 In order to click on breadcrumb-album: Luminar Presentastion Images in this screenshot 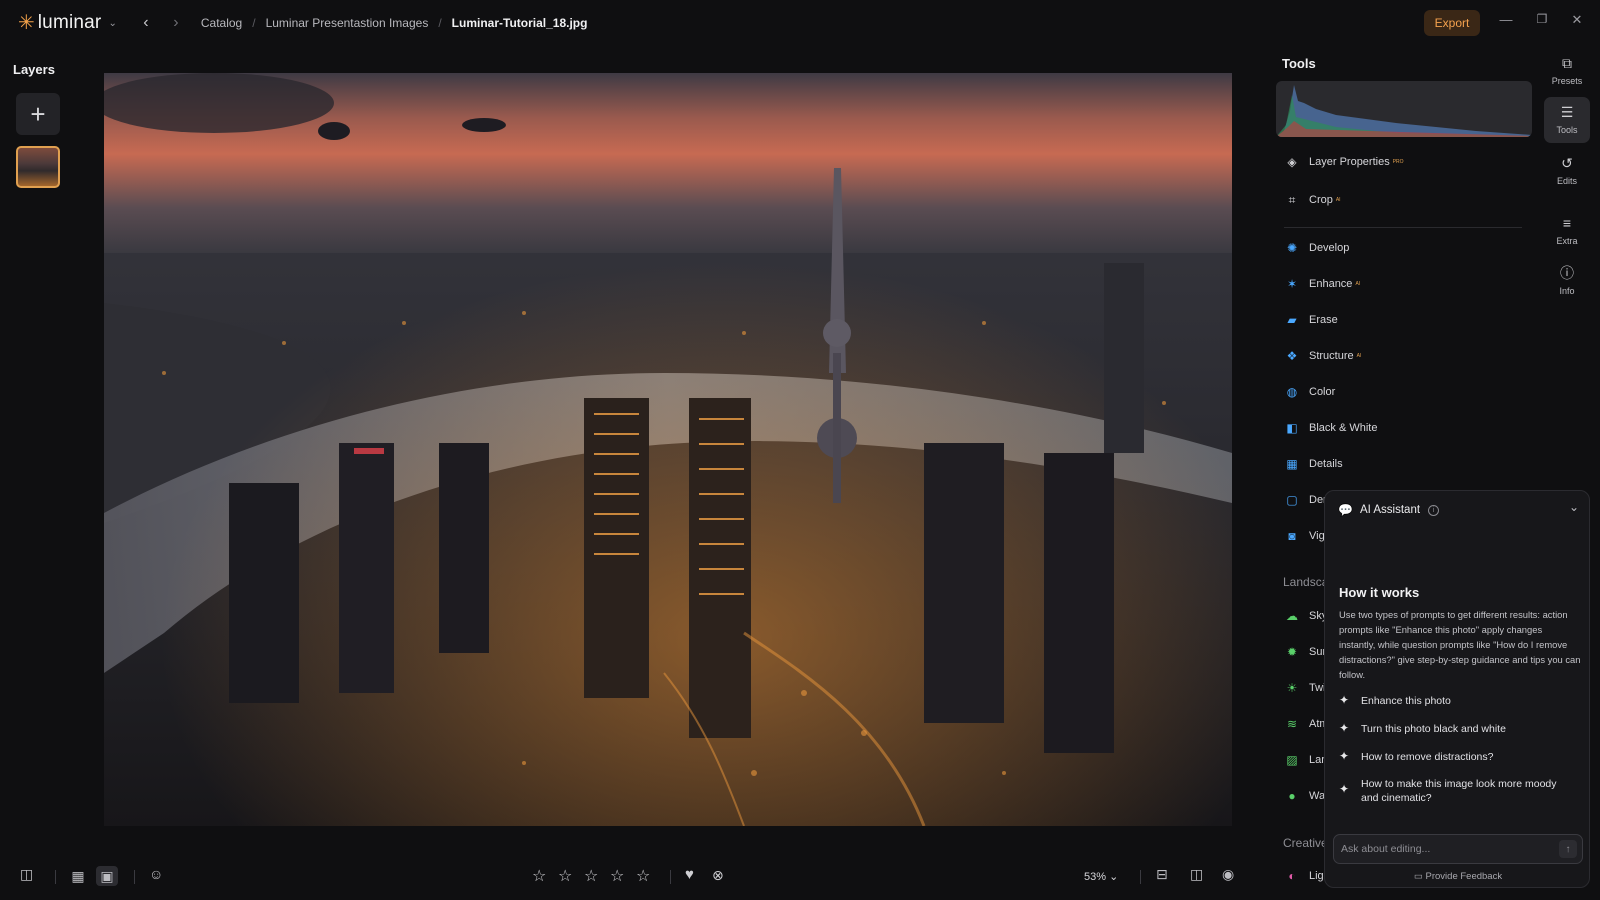, I will do `click(347, 23)`.